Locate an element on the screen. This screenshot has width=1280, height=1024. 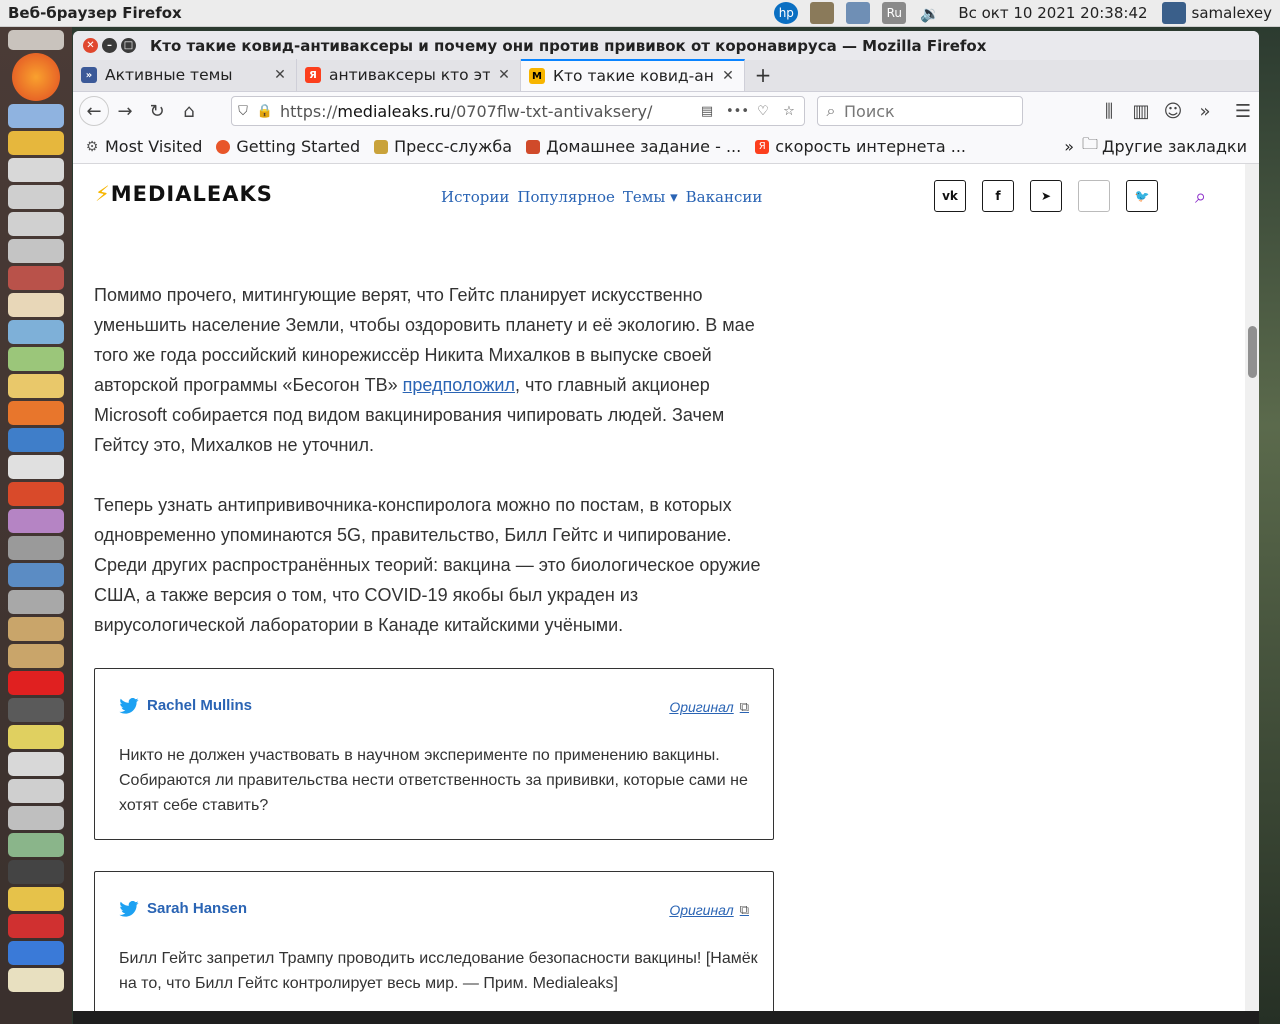
nav-link-topics: Темы ▾ is located at coordinates (650, 197).